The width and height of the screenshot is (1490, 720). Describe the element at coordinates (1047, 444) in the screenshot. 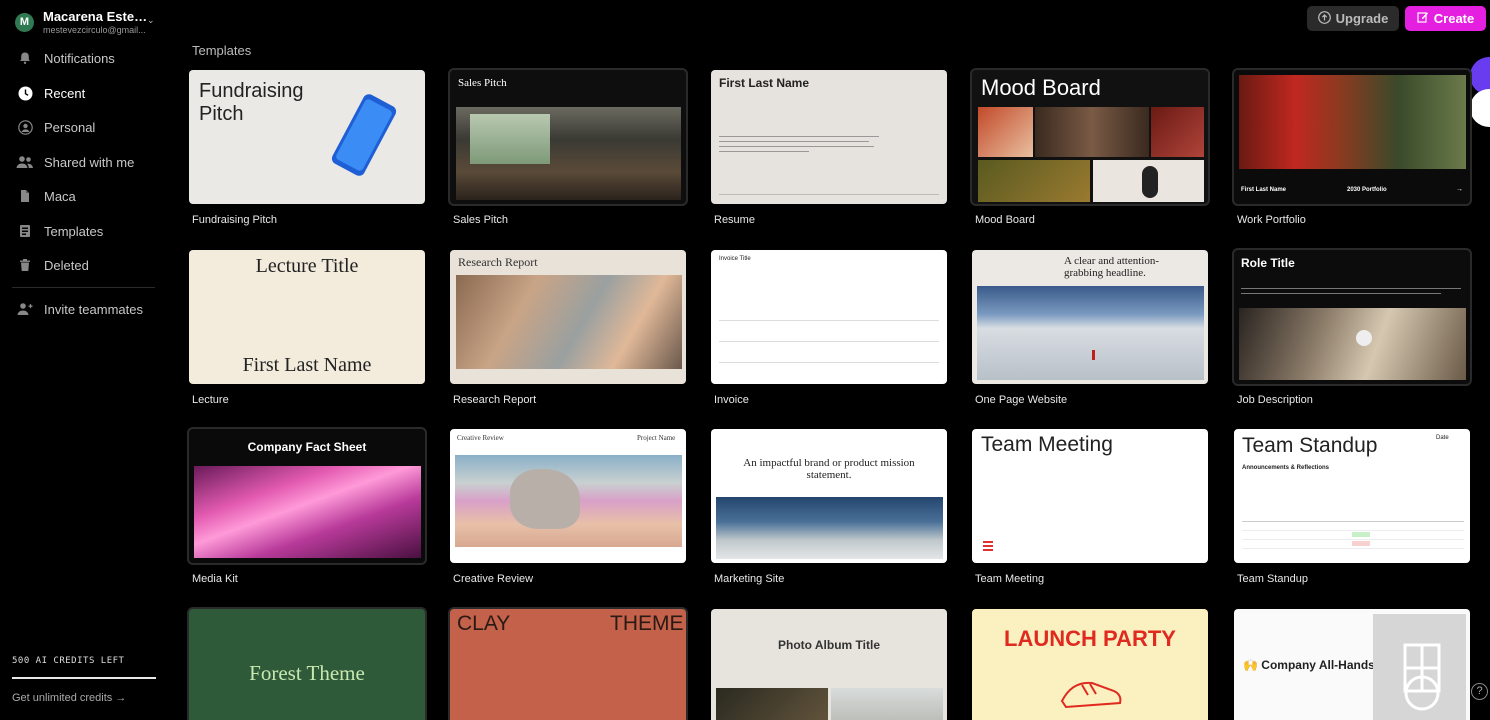

I see `thumb-title: Team Meeting` at that location.